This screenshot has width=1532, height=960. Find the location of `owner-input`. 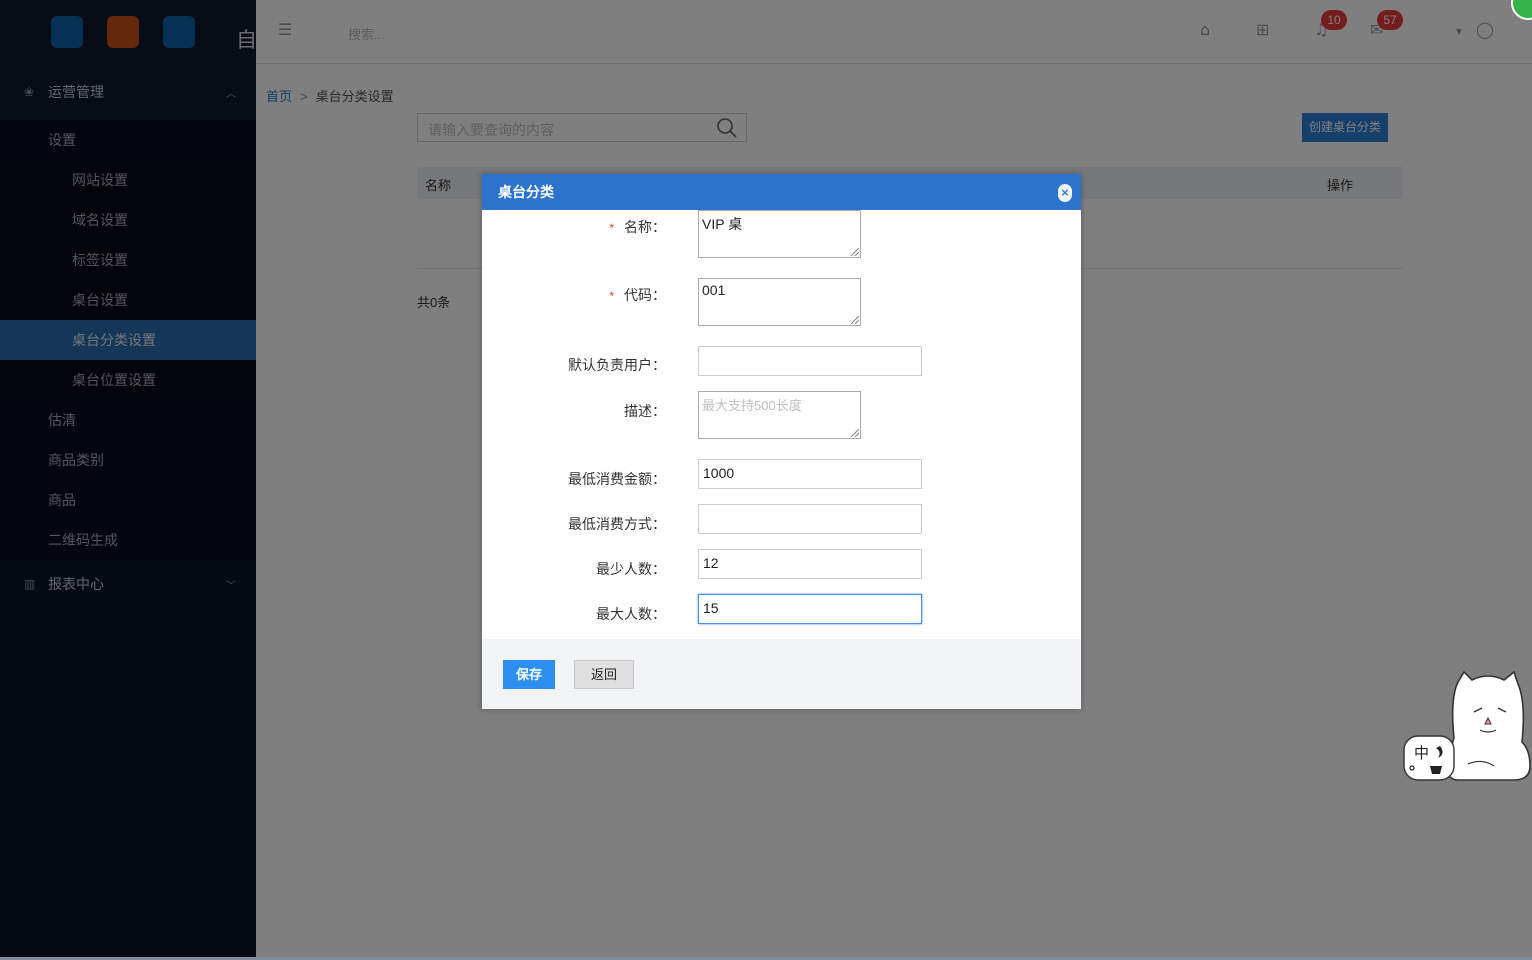

owner-input is located at coordinates (810, 361).